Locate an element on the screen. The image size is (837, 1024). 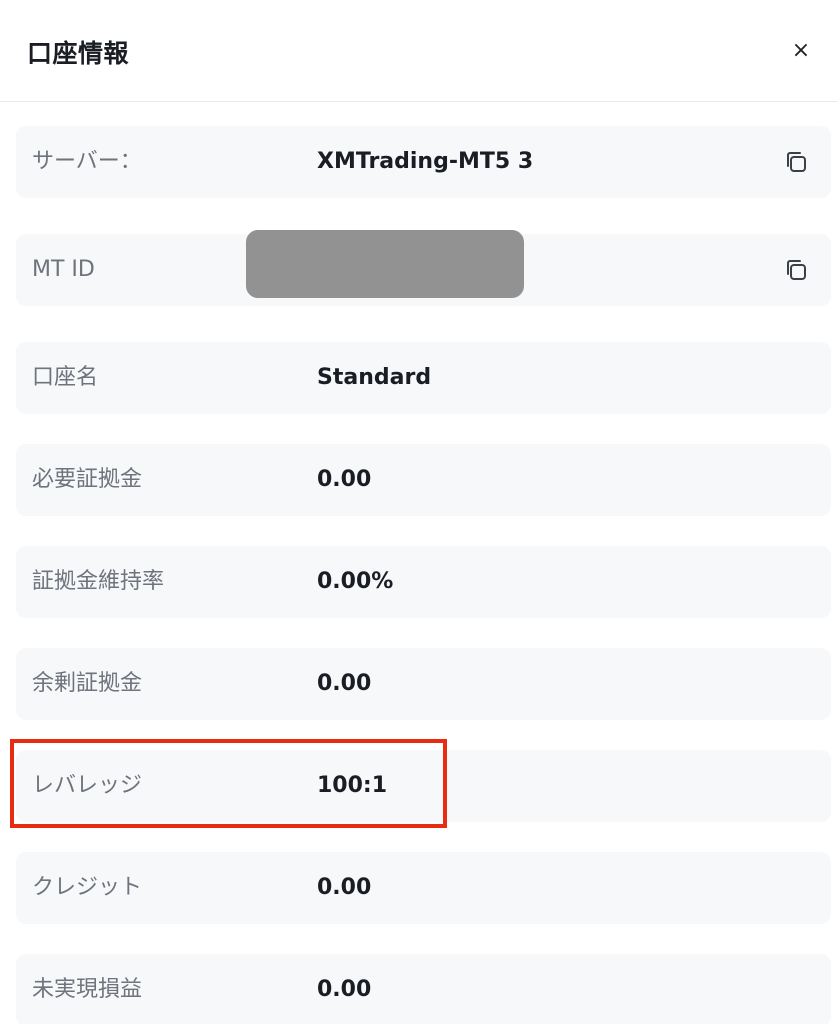
margin-level-value: 0.00% is located at coordinates (355, 581).